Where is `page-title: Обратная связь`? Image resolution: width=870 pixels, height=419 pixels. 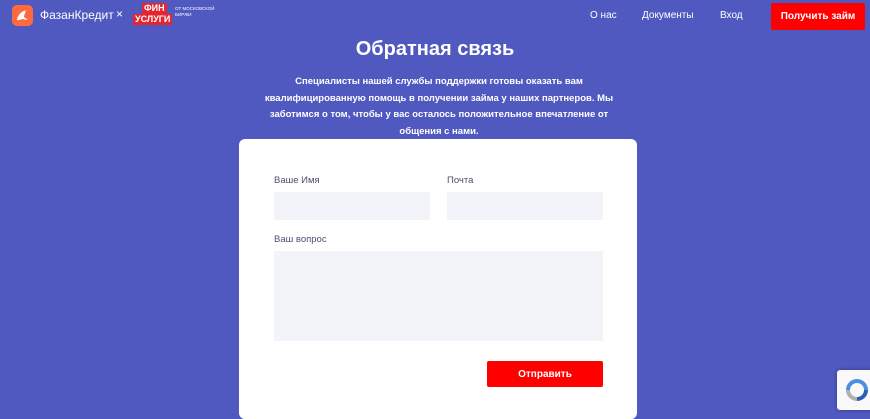
page-title: Обратная связь is located at coordinates (435, 49).